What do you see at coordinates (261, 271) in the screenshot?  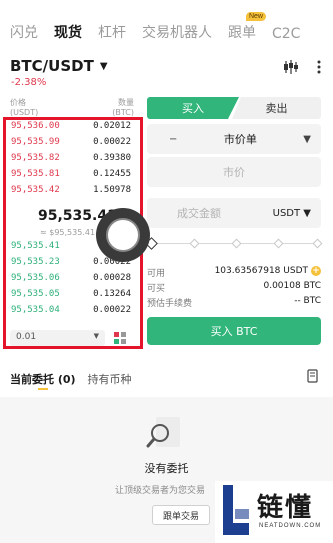 I see `available-value: 103.63567918 USDT` at bounding box center [261, 271].